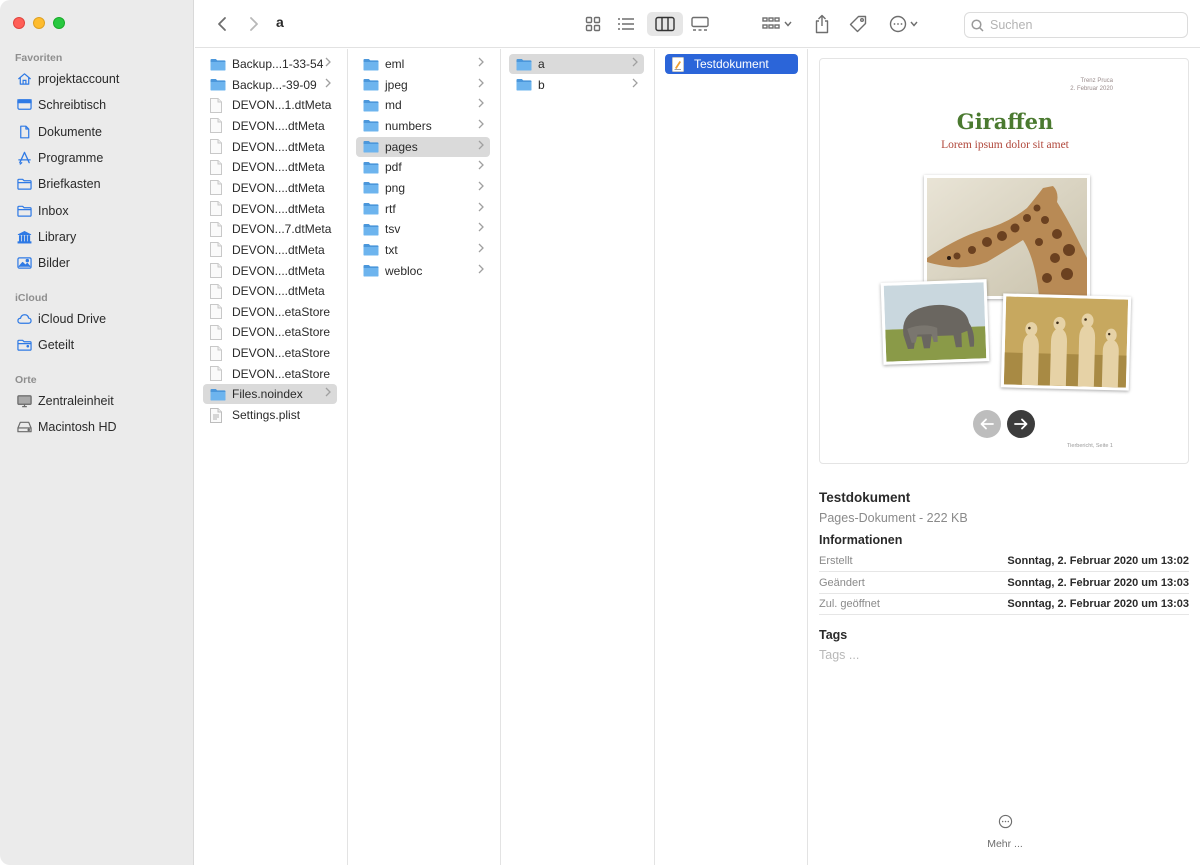 The image size is (1200, 865). Describe the element at coordinates (731, 64) in the screenshot. I see `file-item: Testdokument` at that location.